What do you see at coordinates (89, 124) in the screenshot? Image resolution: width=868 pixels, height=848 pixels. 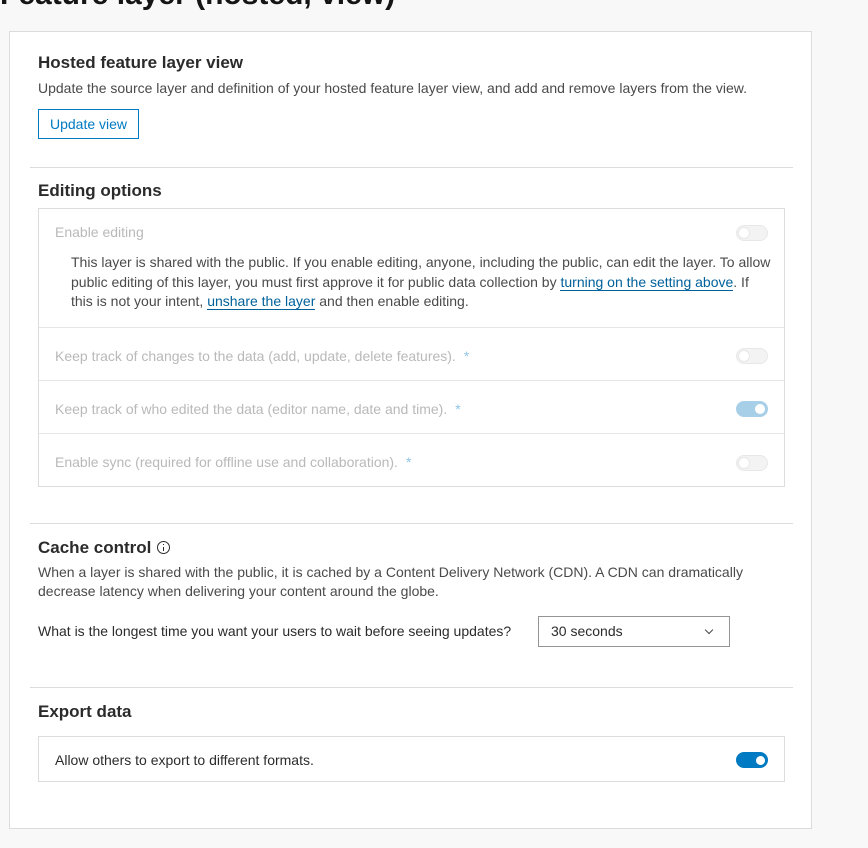 I see `update-view-button: Update view` at bounding box center [89, 124].